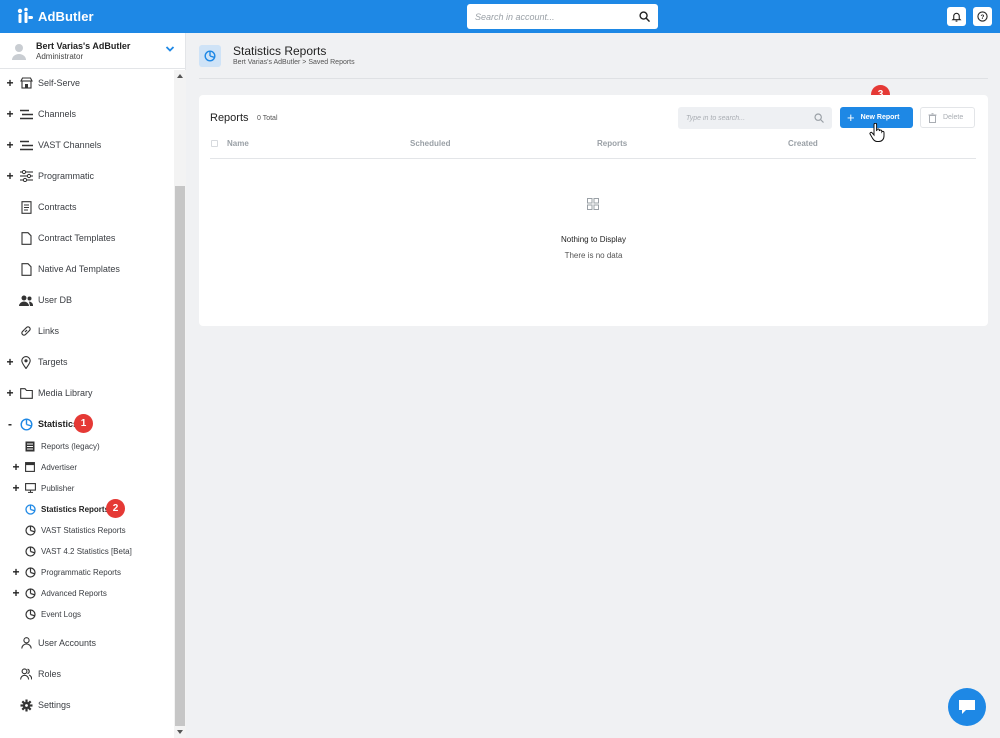 Image resolution: width=1000 pixels, height=738 pixels. I want to click on sidebar-subitem-vast-statistics-reports: VAST Statistics Reports, so click(87, 530).